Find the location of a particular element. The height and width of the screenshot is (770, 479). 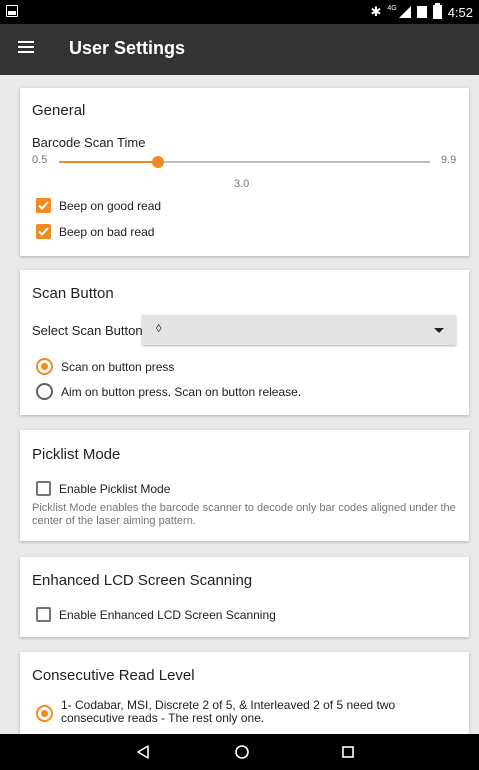

status-icons: ✱ 4G 4:52 is located at coordinates (421, 12).